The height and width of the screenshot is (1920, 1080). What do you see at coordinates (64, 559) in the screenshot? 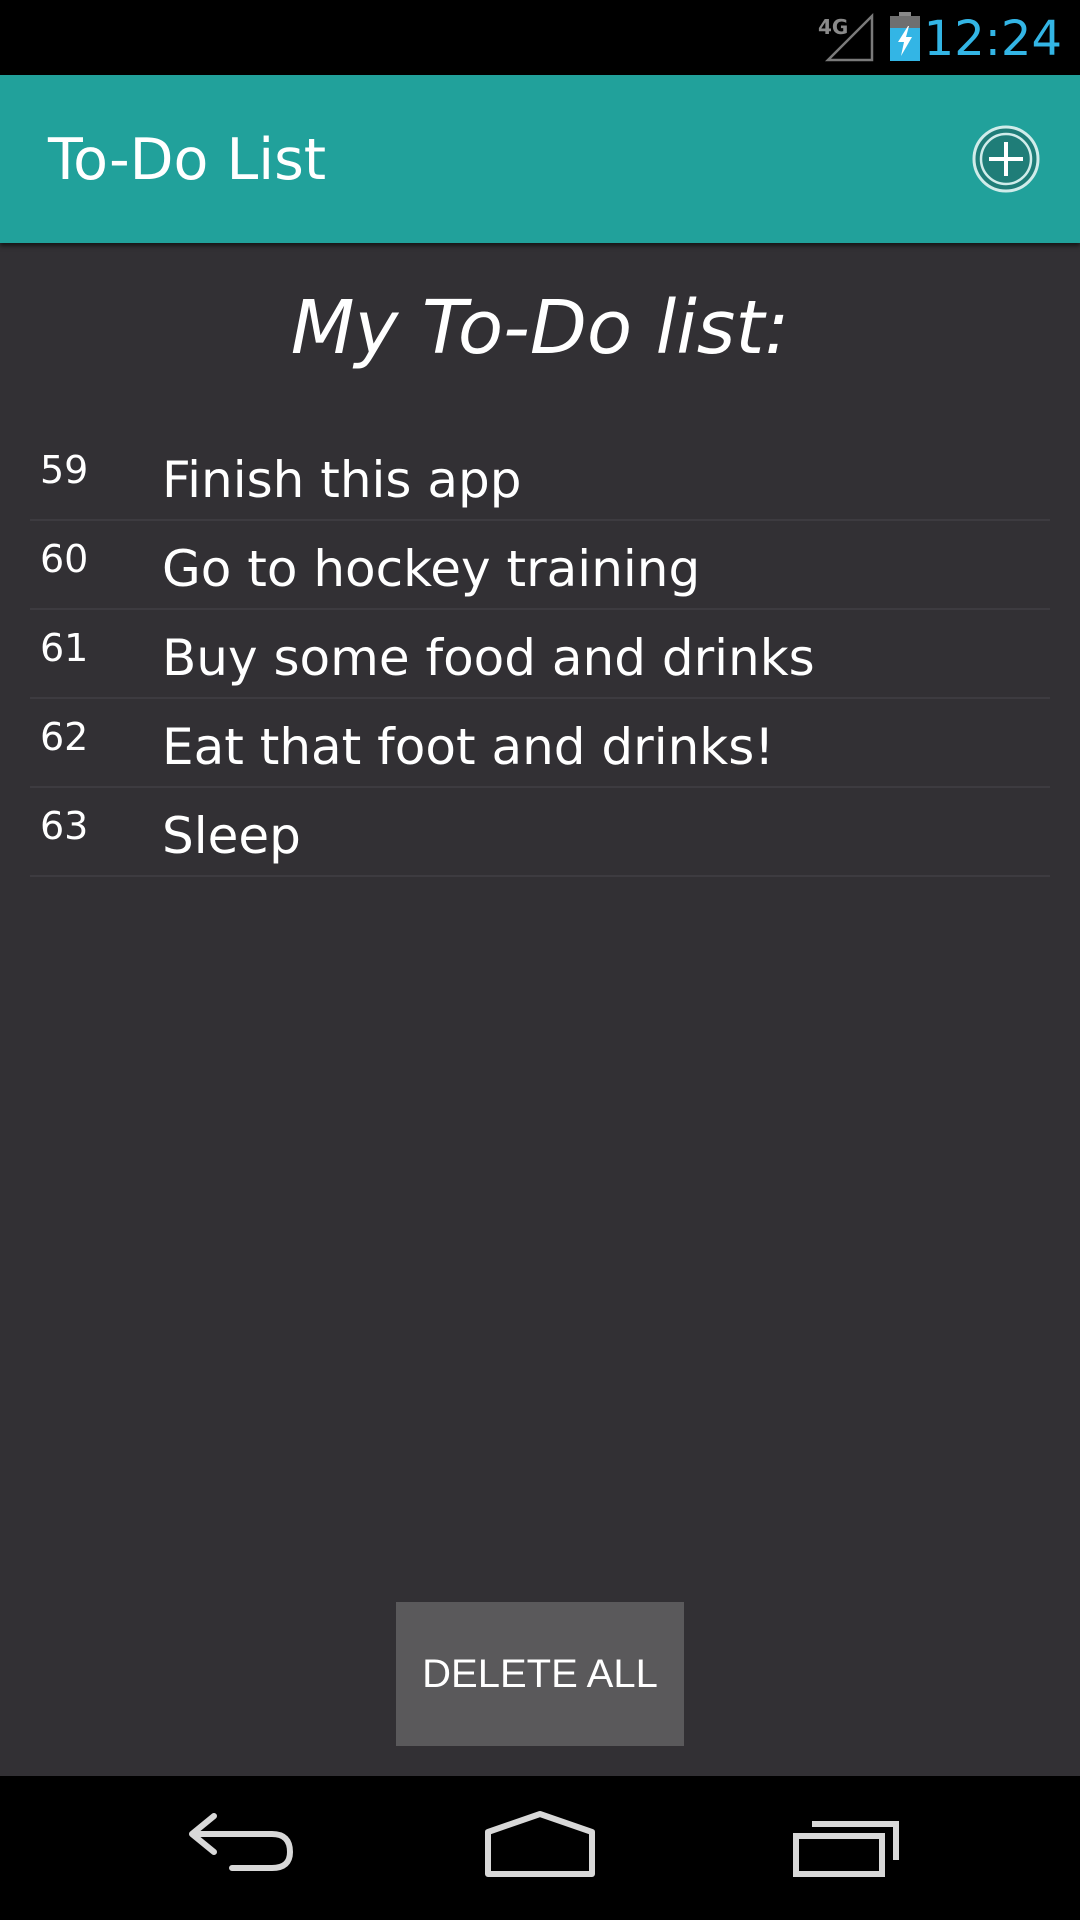
I see `item-number: 60` at bounding box center [64, 559].